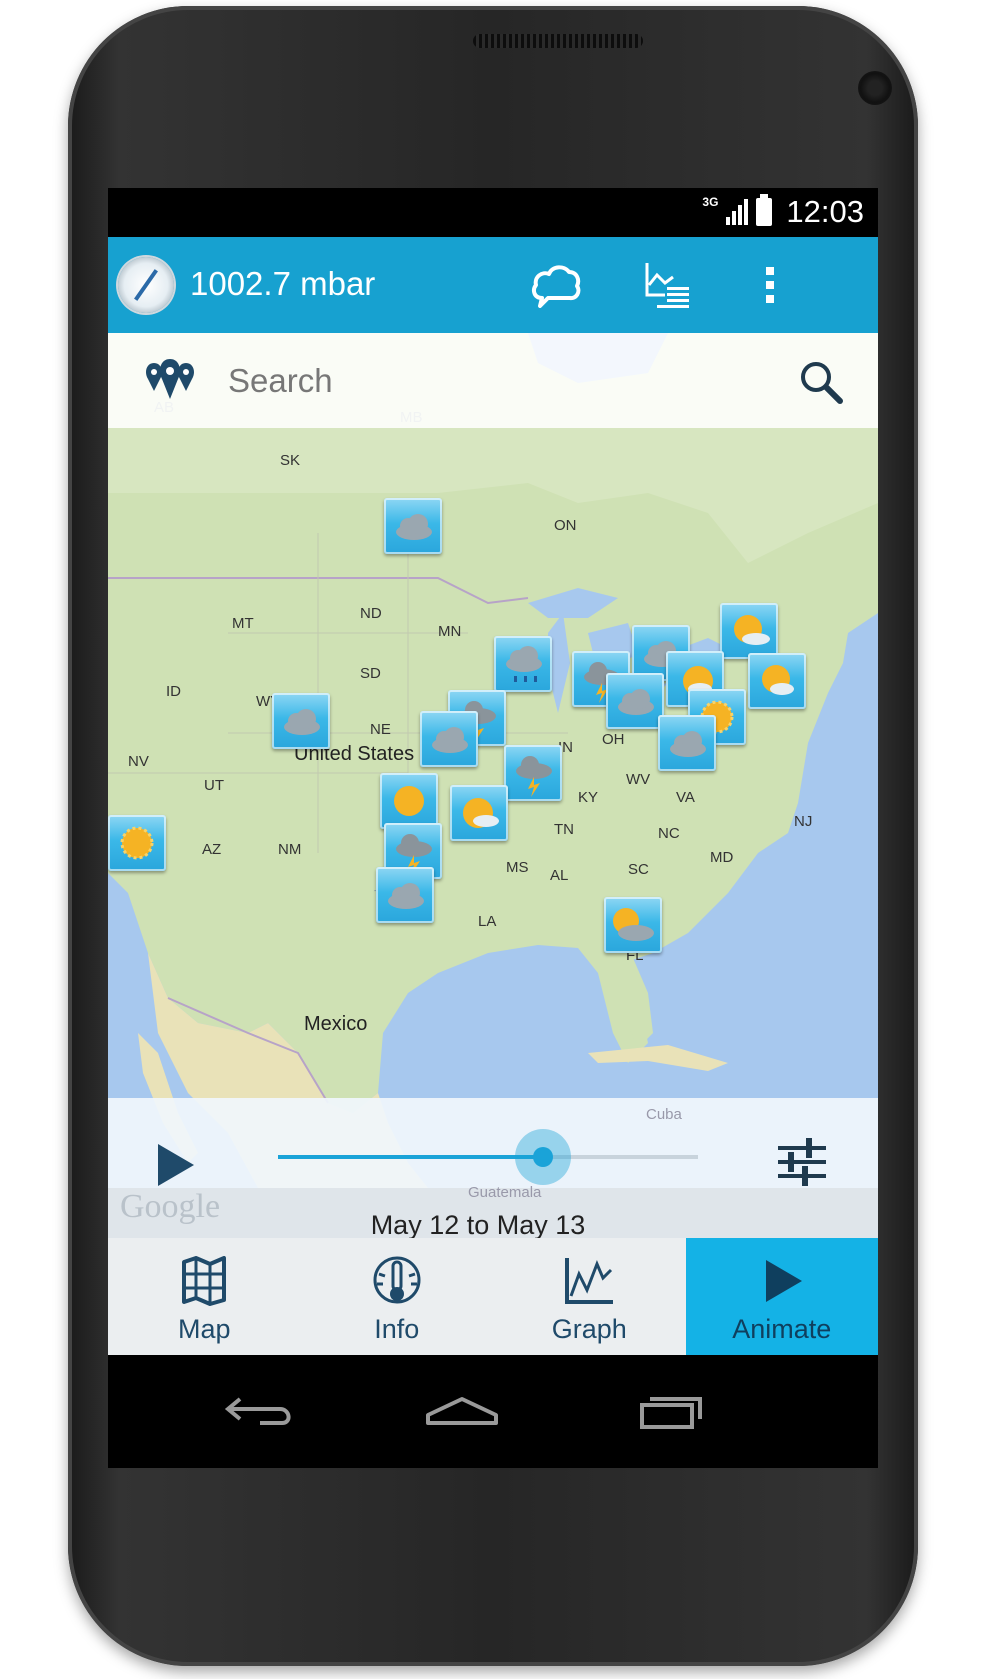 This screenshot has height=1679, width=986. What do you see at coordinates (517, 867) in the screenshot?
I see `map-label-ms: MS` at bounding box center [517, 867].